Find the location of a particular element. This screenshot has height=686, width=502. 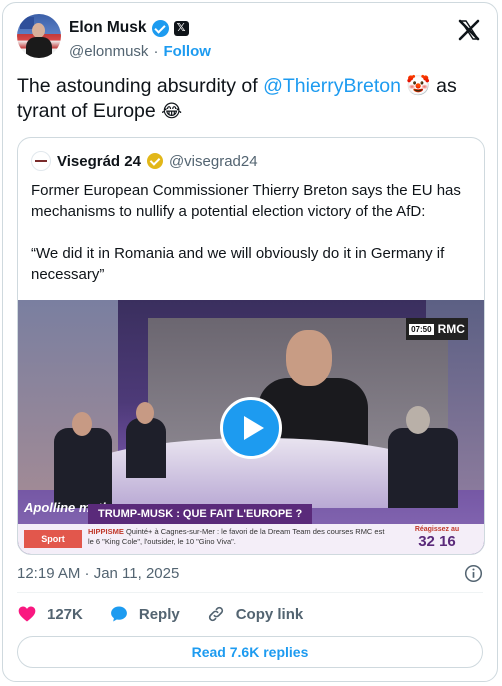

copy-link-button: Copy link is located at coordinates (255, 614).